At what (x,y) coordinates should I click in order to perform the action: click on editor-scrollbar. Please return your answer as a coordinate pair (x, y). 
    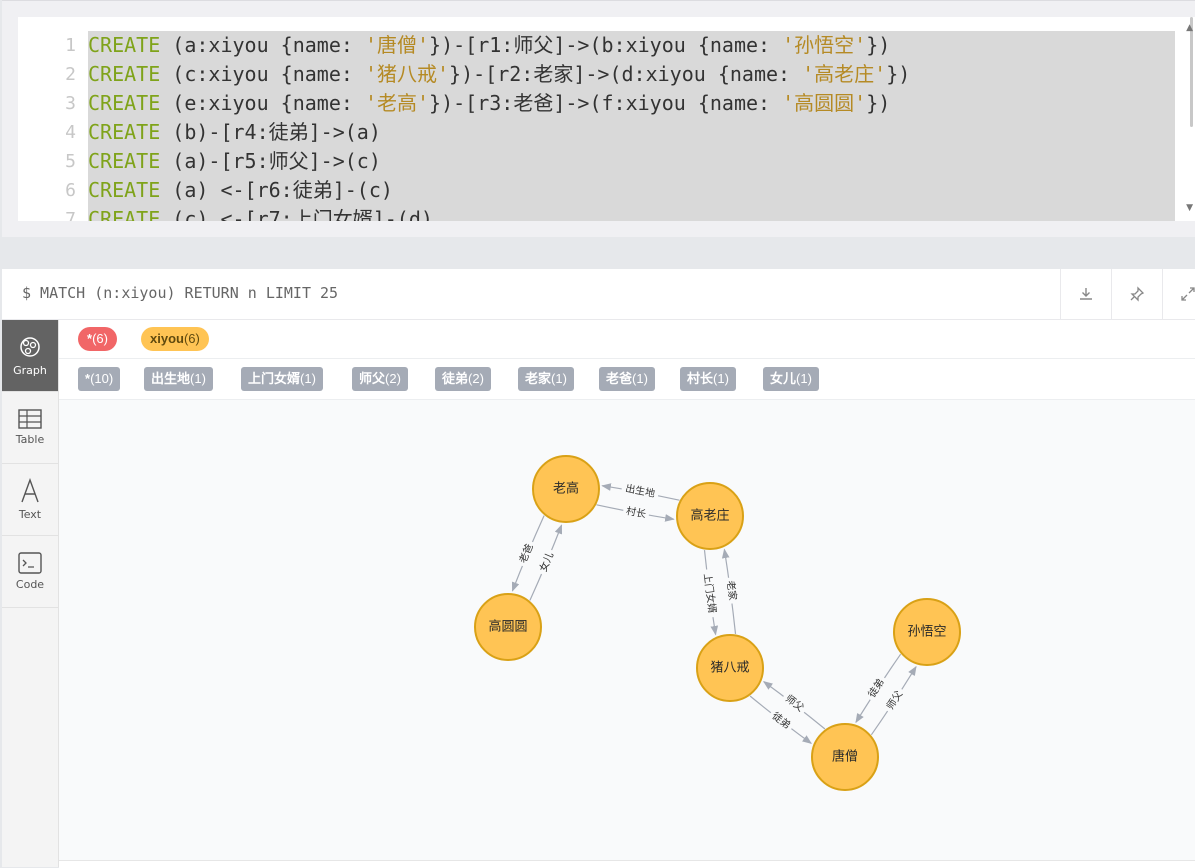
    Looking at the image, I should click on (1191, 72).